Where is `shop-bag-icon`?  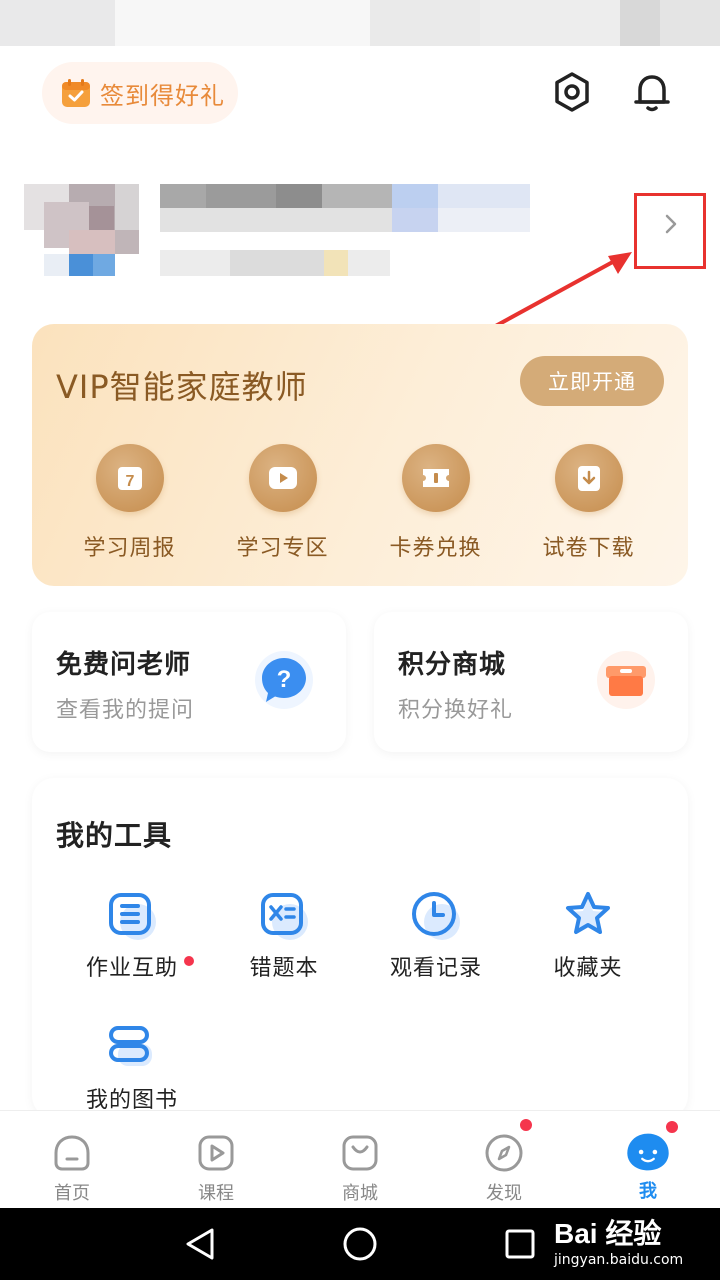 shop-bag-icon is located at coordinates (360, 1153).